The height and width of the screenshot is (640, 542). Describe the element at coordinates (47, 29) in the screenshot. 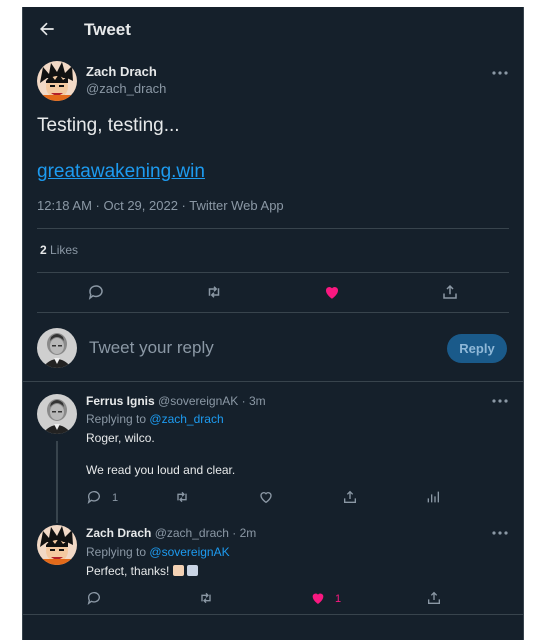

I see `back-arrow-icon` at that location.